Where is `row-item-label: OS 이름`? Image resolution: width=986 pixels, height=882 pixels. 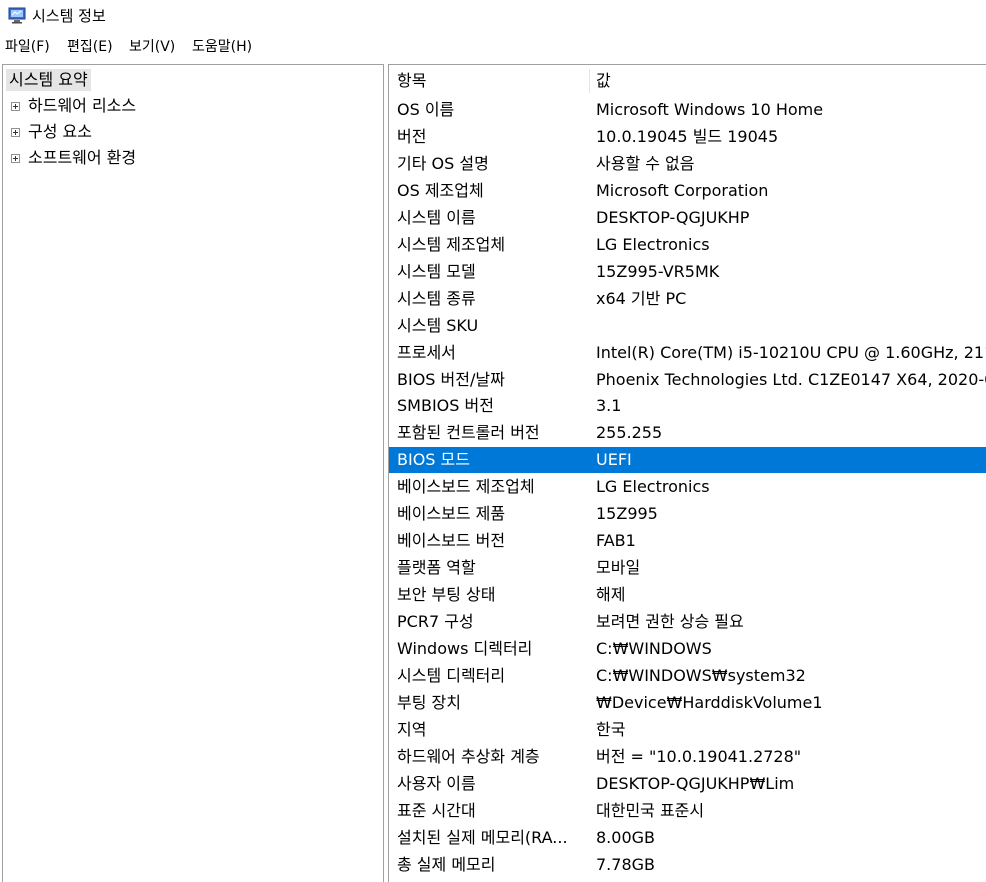
row-item-label: OS 이름 is located at coordinates (426, 109).